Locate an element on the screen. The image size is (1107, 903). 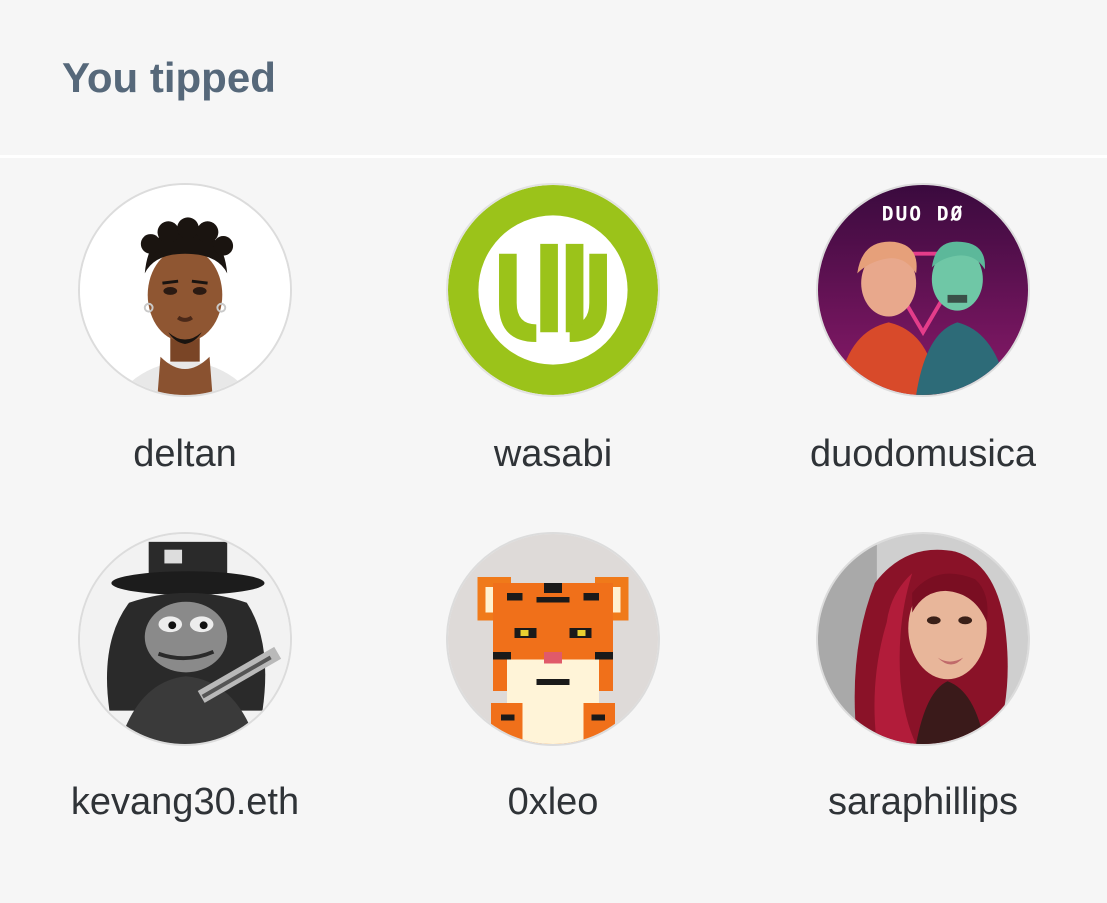
avatar: DUO DØ is located at coordinates (923, 290).